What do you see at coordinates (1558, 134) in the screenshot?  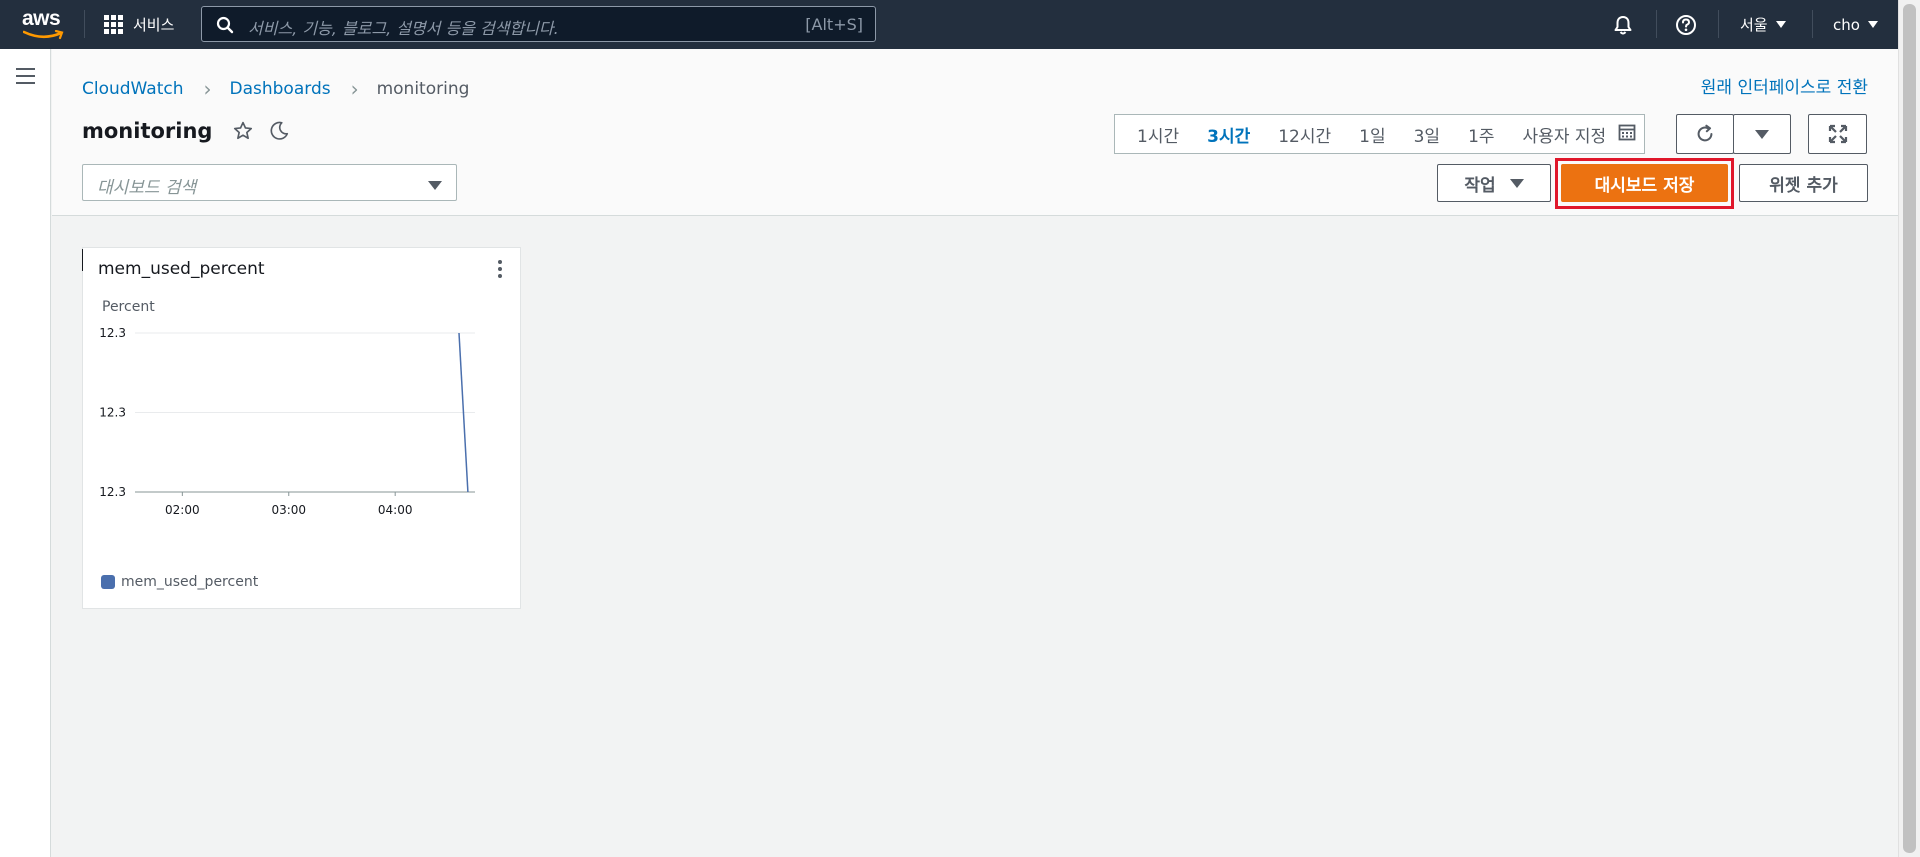 I see `time-option-custom: 사용자 지정` at bounding box center [1558, 134].